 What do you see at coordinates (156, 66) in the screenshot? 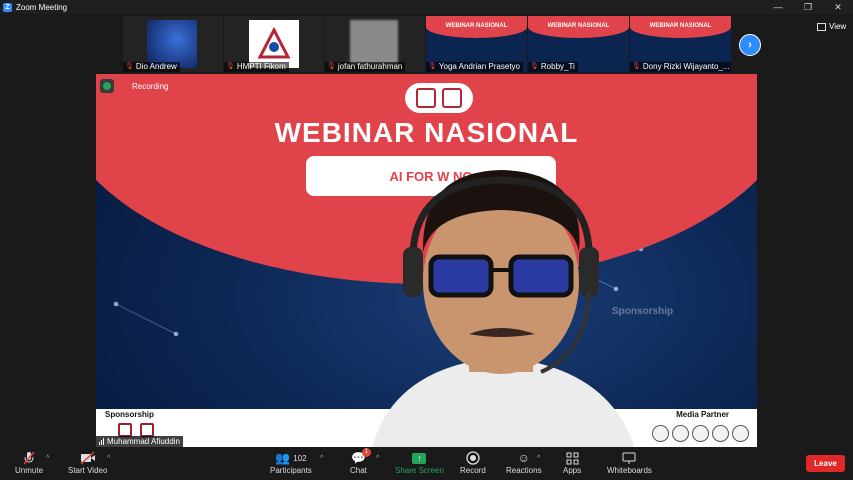
I see `participant-name: Dio Andrew` at bounding box center [156, 66].